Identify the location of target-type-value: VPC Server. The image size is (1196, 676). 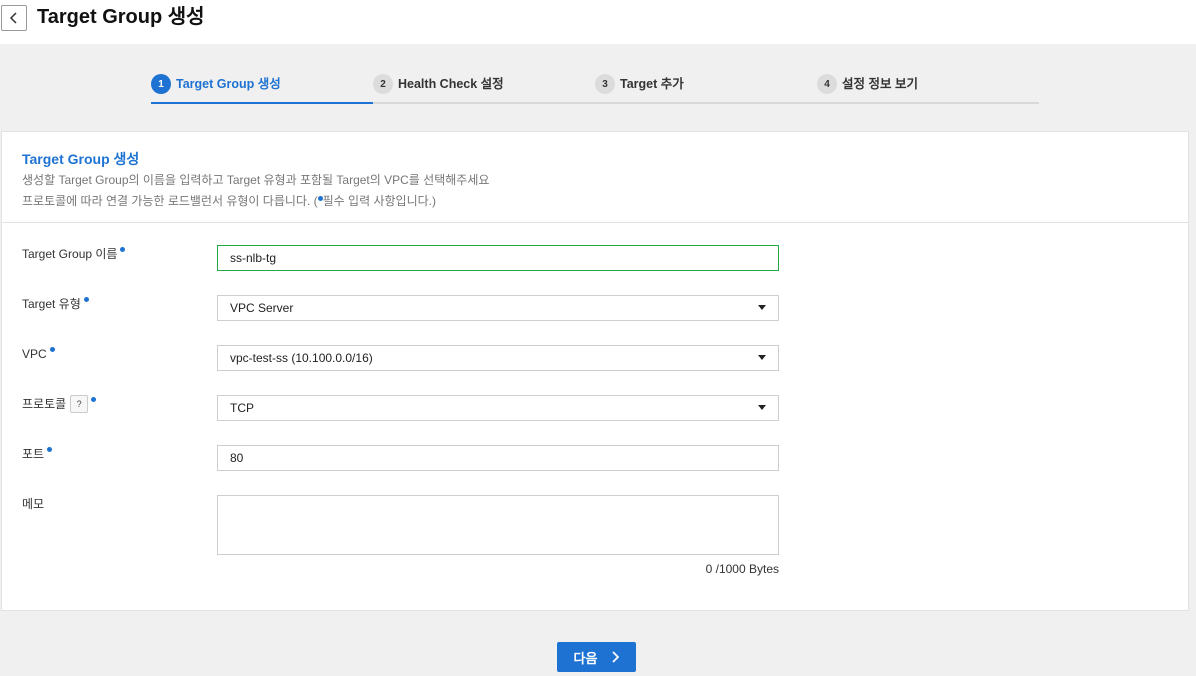
(262, 308).